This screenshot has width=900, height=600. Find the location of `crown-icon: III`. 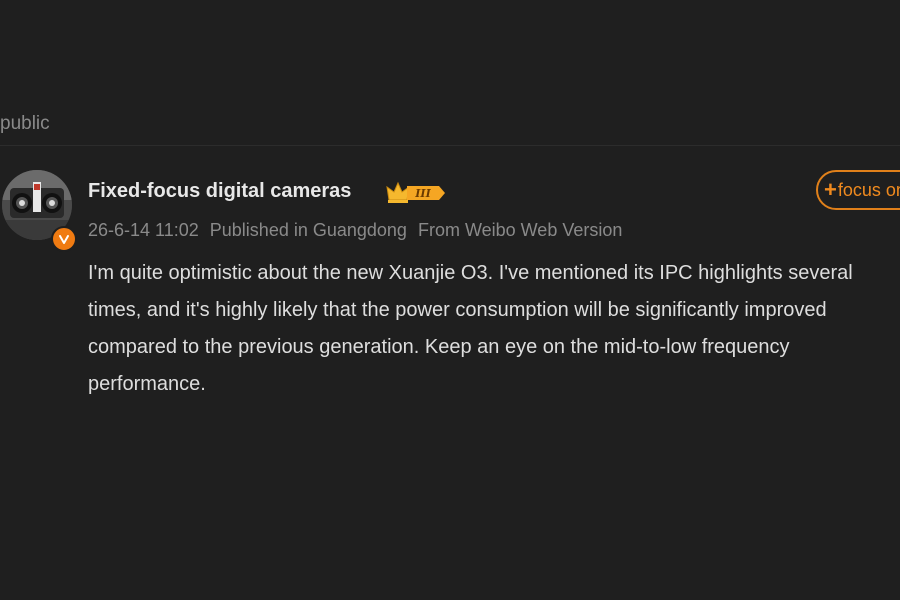

crown-icon: III is located at coordinates (415, 192).